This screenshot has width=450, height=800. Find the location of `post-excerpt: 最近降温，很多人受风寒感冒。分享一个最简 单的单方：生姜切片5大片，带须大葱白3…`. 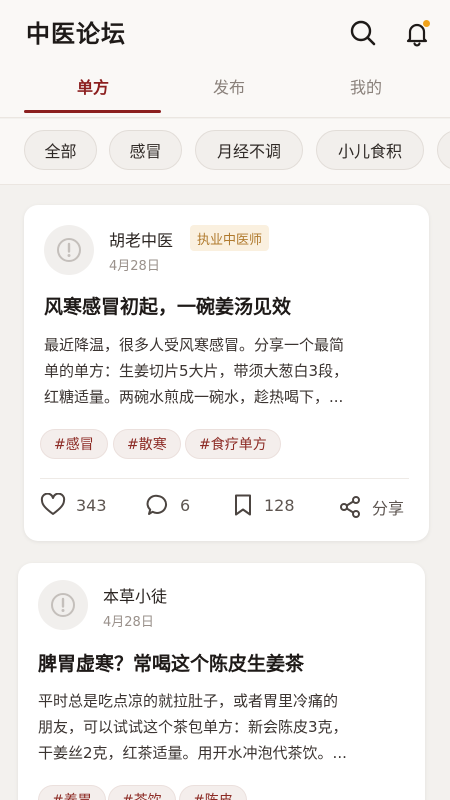

post-excerpt: 最近降温，很多人受风寒感冒。分享一个最简 单的单方：生姜切片5大片，带须大葱白3… is located at coordinates (196, 371).